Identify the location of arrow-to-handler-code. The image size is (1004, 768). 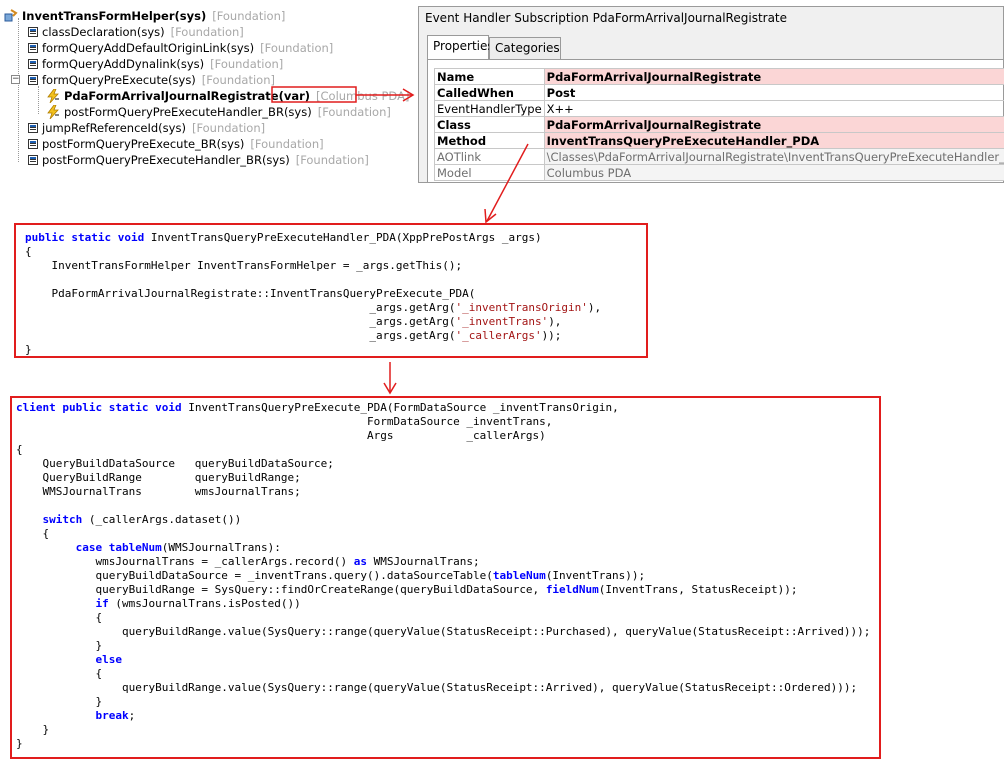
(507, 182).